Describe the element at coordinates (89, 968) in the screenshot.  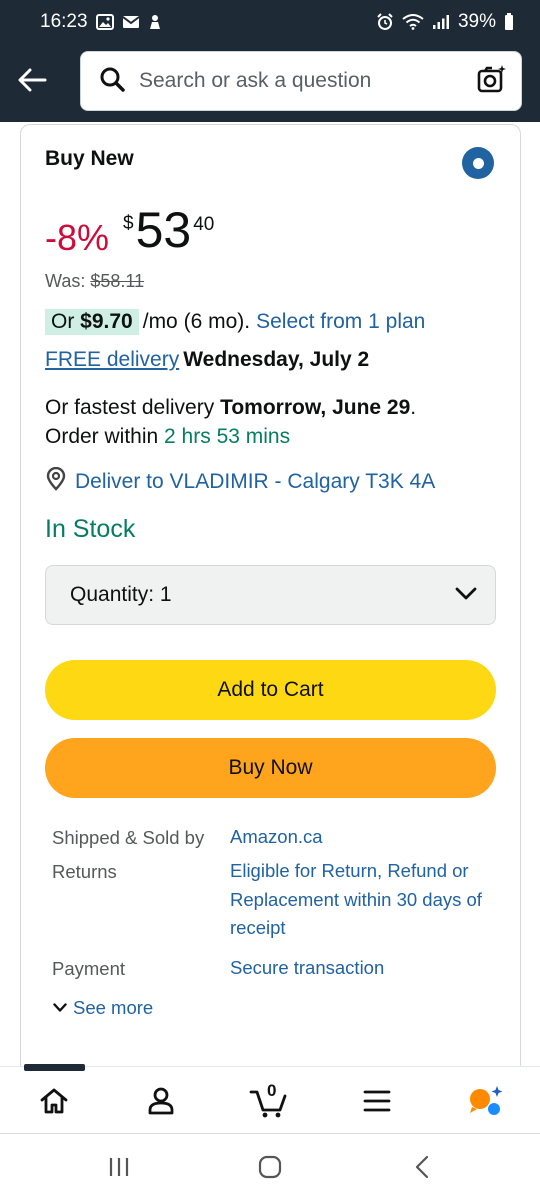
I see `payment-label: Payment` at that location.